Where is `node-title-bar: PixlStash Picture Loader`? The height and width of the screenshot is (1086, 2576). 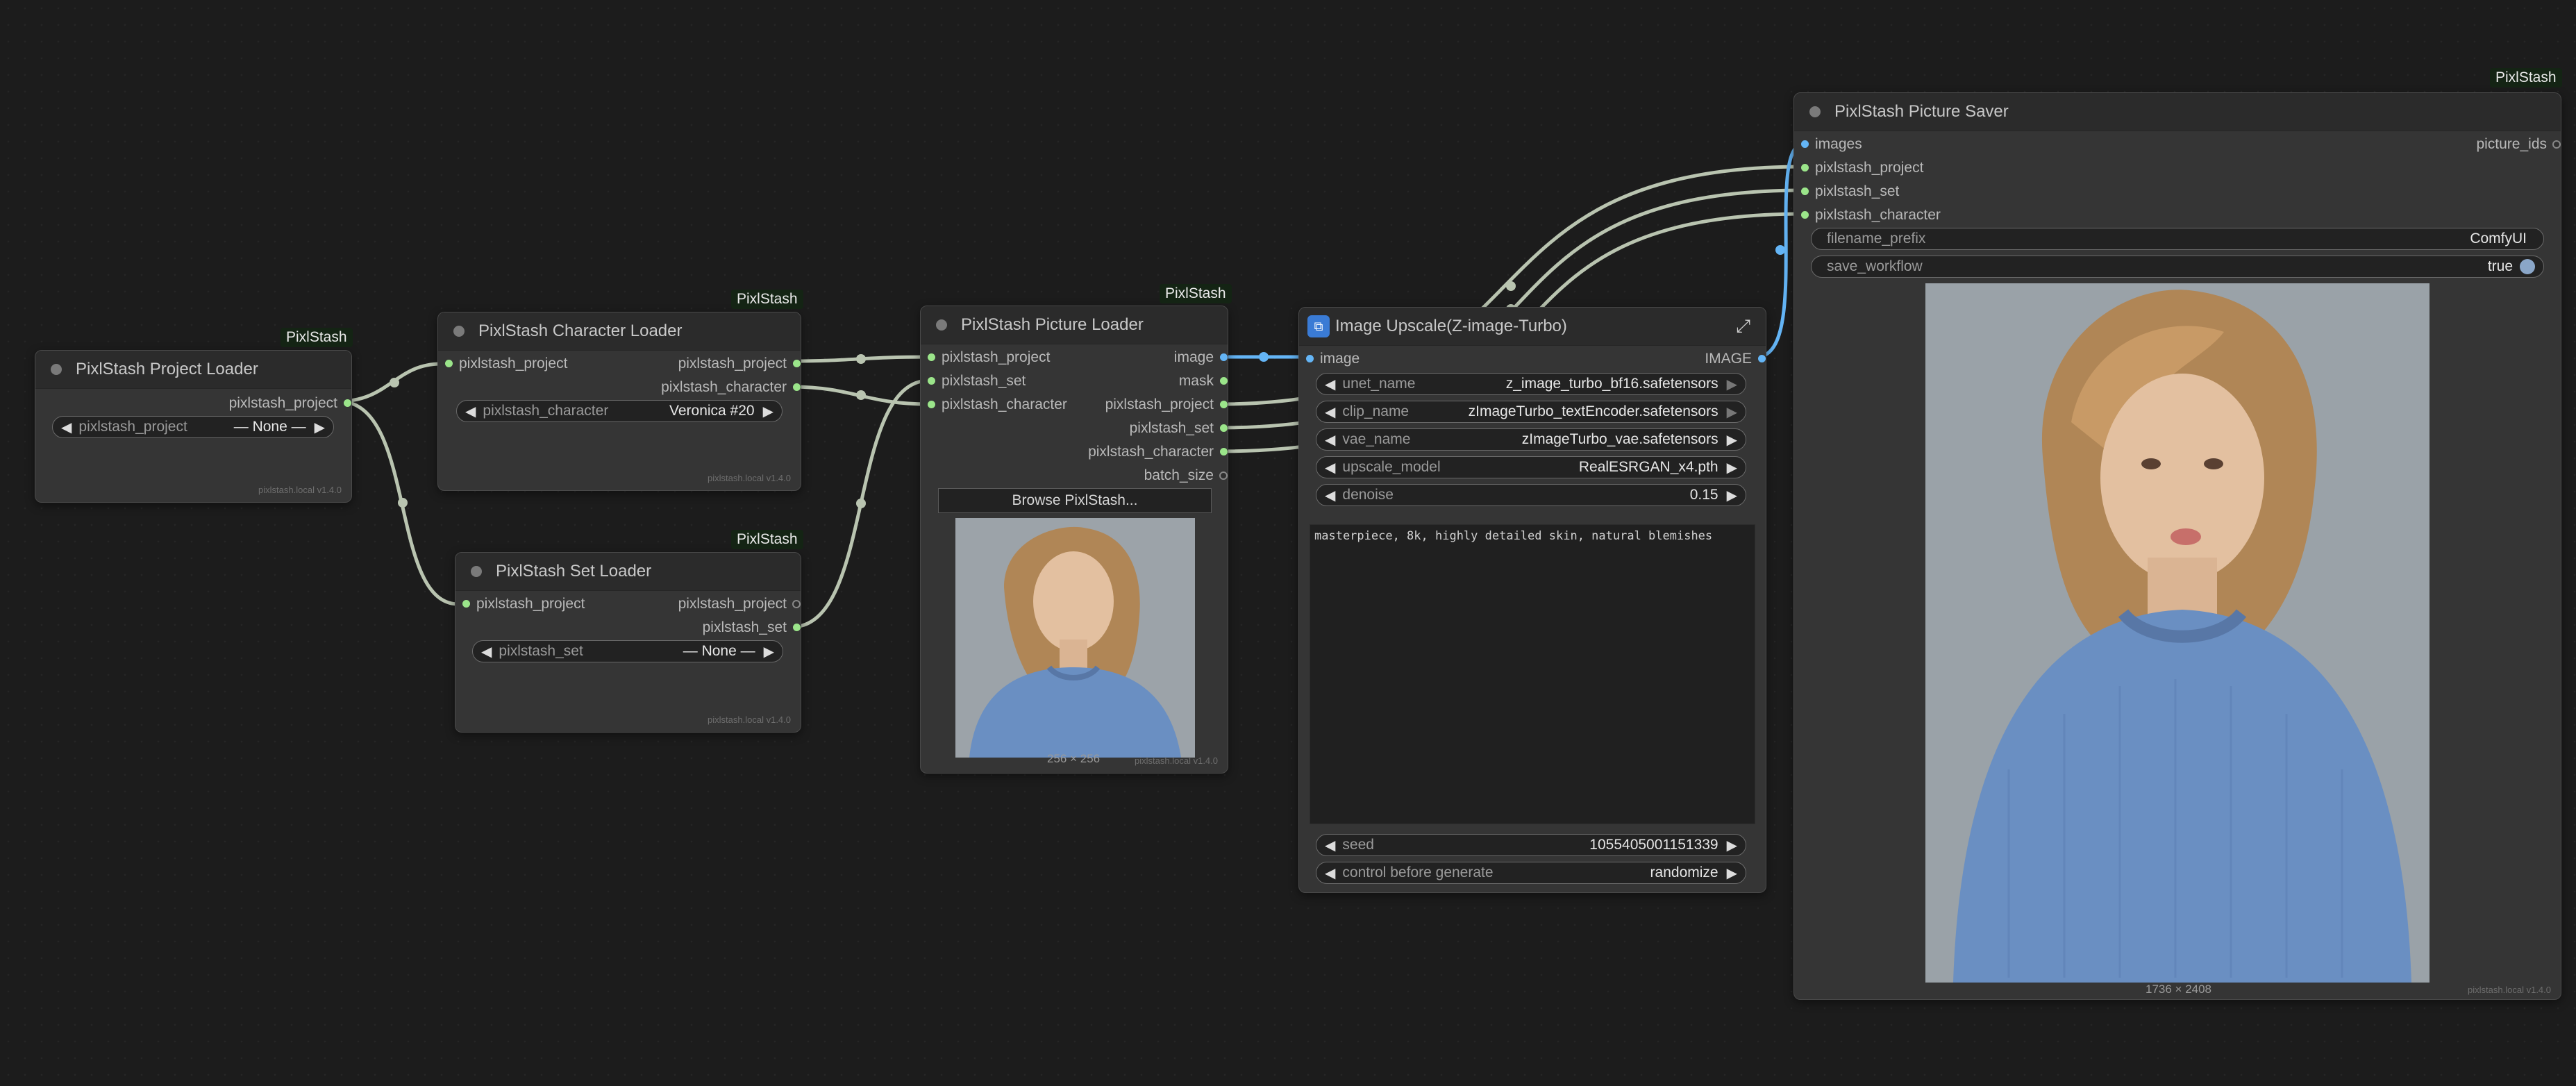
node-title-bar: PixlStash Picture Loader is located at coordinates (1074, 325).